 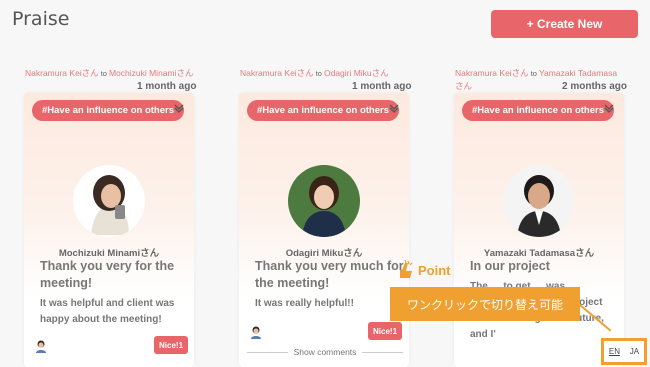 What do you see at coordinates (107, 274) in the screenshot?
I see `message-title: Thank you very for the meeting!` at bounding box center [107, 274].